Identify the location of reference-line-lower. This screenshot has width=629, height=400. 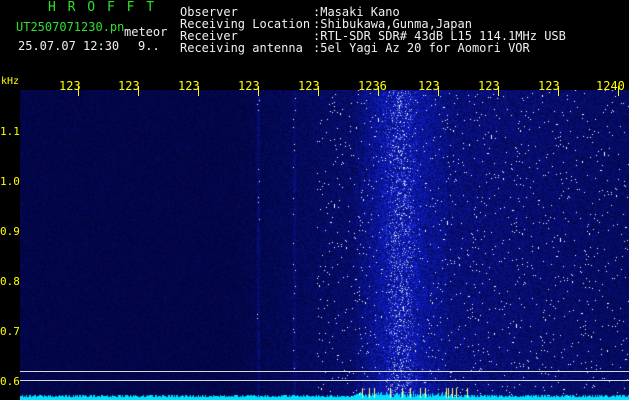
(324, 380).